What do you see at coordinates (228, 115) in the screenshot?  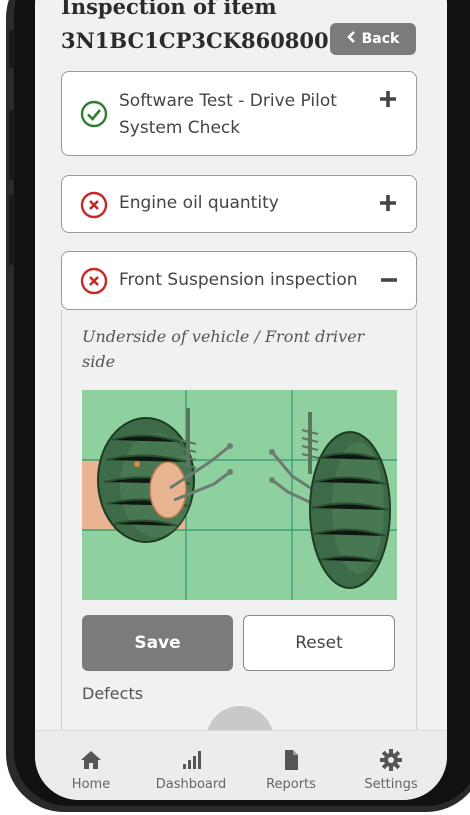 I see `inspection-item-label: Software Test - Drive Pilot System Check` at bounding box center [228, 115].